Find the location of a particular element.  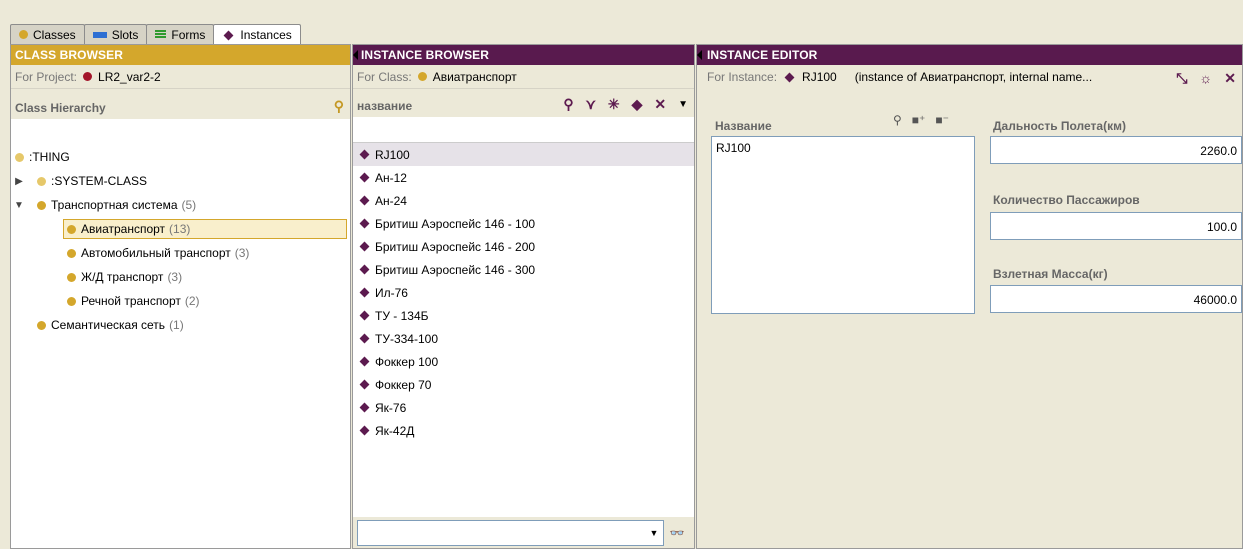

name-value-list: RJ100 is located at coordinates (843, 225).